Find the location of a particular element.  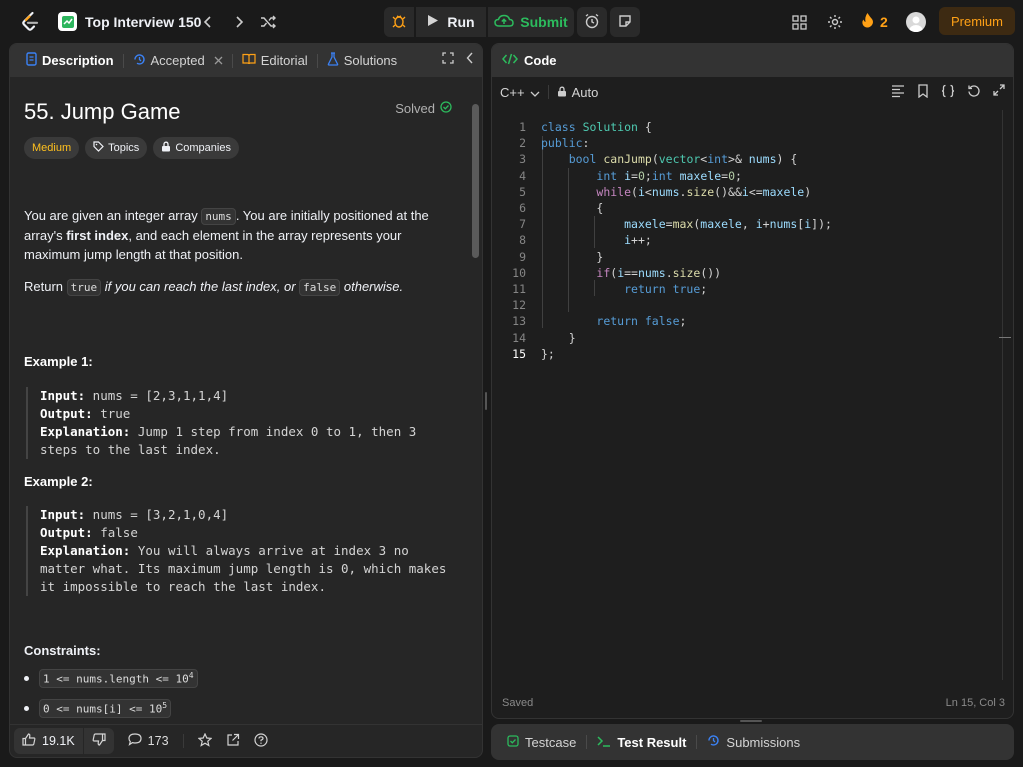

cursor-marker is located at coordinates (1005, 337).